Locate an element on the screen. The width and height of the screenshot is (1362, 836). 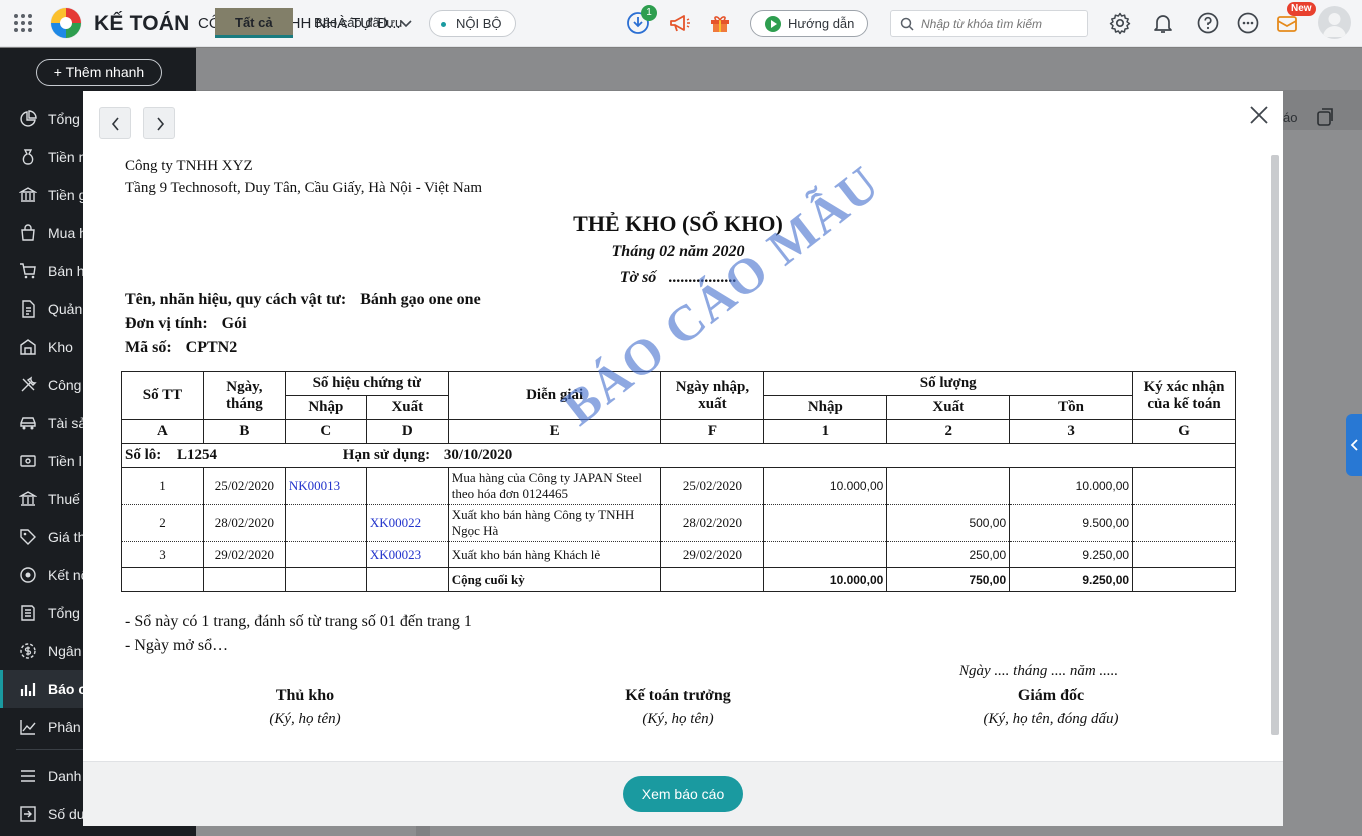
app-logo-icon is located at coordinates (66, 23).